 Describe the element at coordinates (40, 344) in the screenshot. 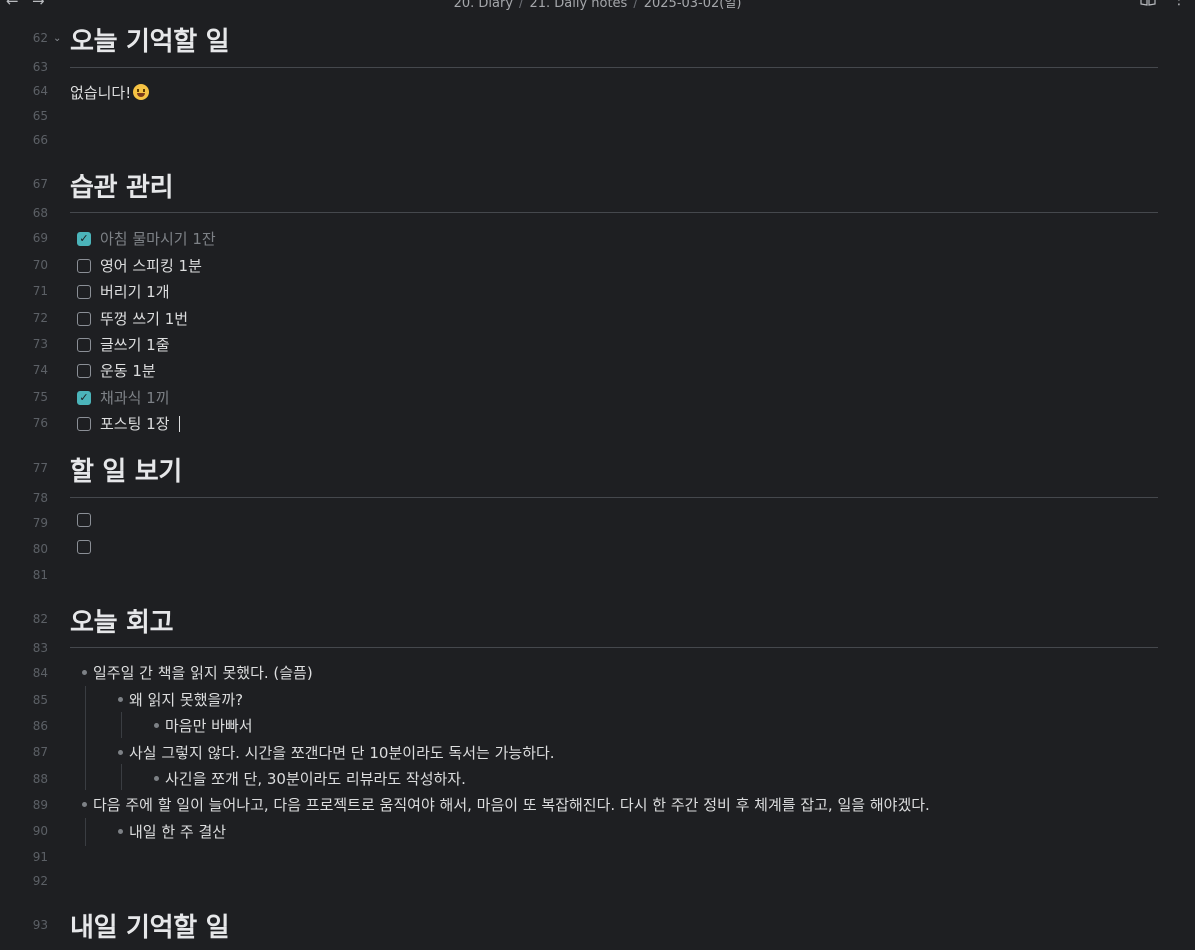

I see `line-number: 73` at that location.